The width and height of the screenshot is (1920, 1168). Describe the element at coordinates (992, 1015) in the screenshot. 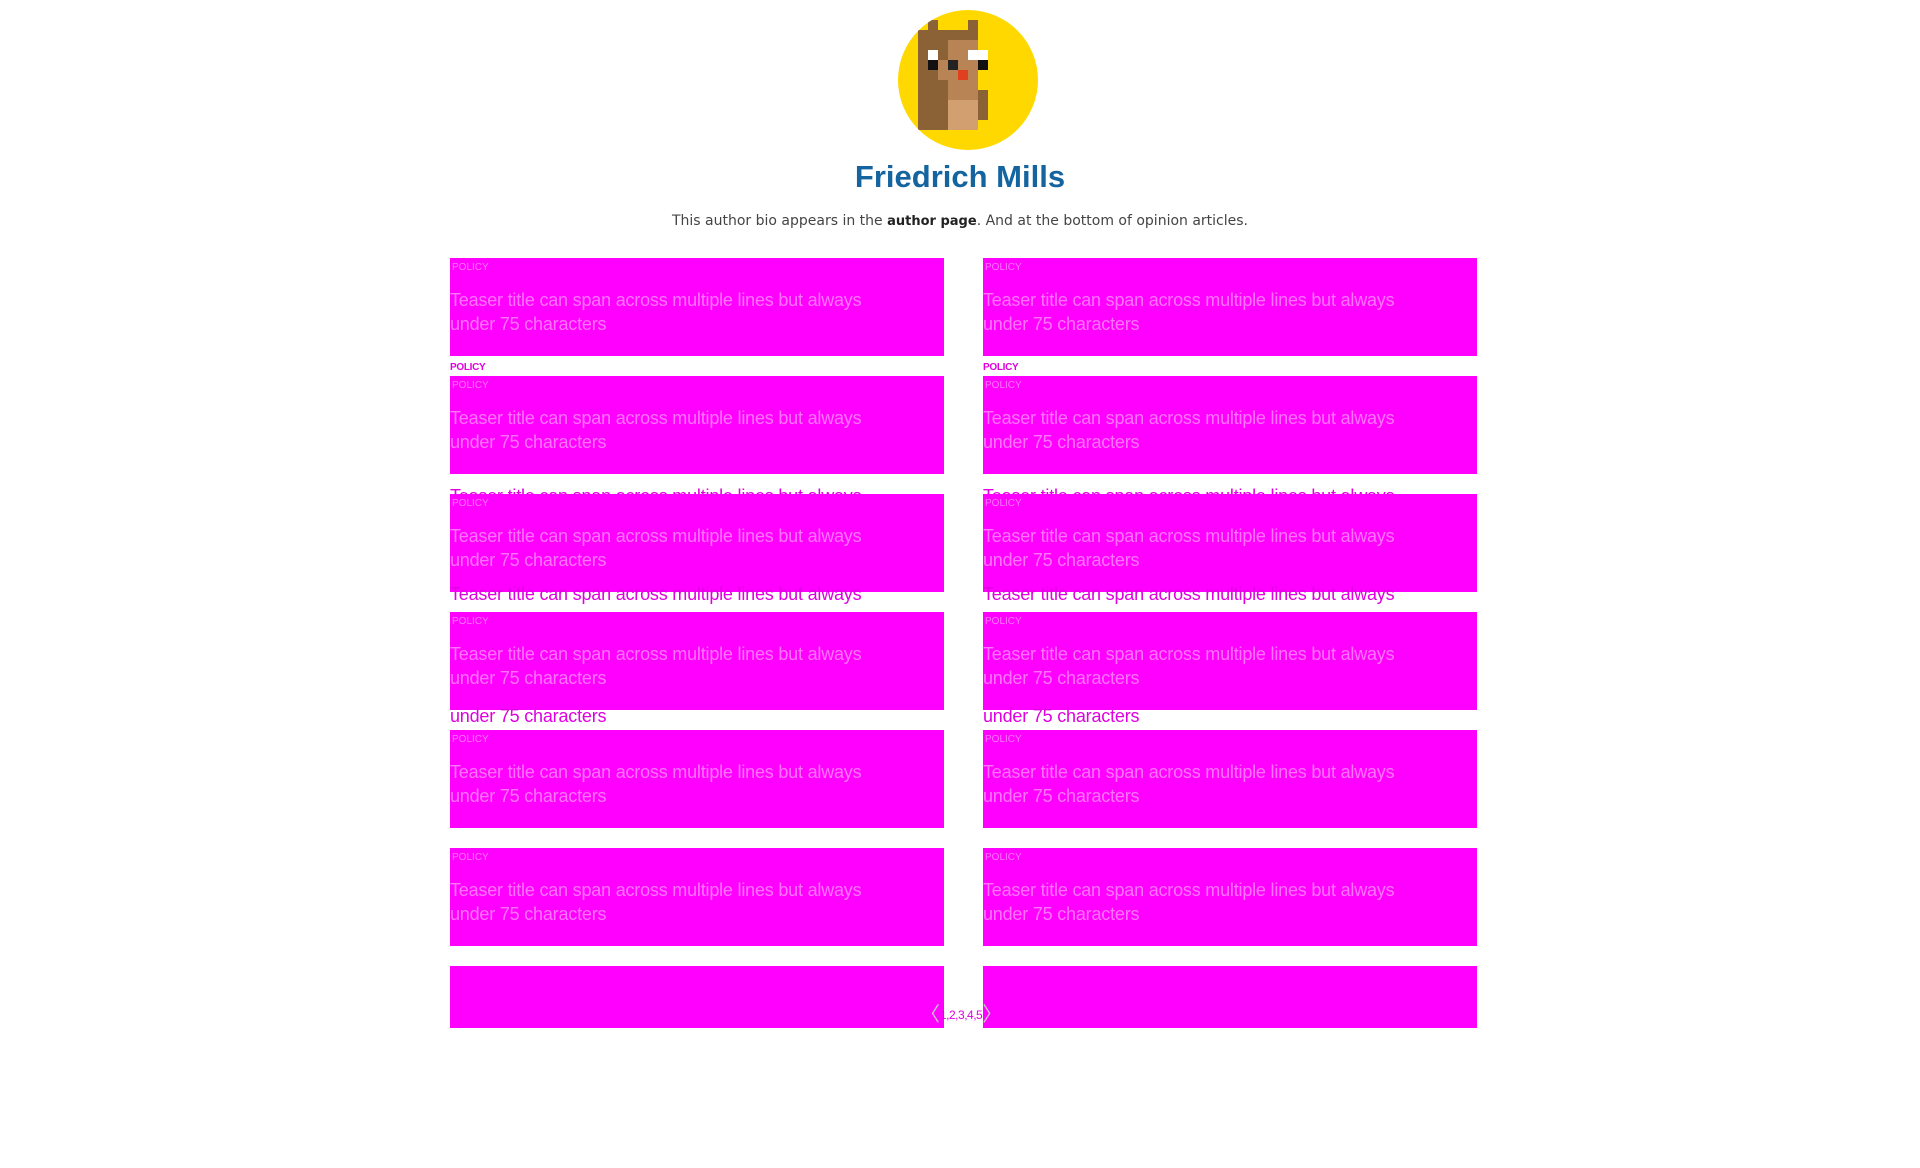

I see `chevron-right-icon: 〉` at that location.